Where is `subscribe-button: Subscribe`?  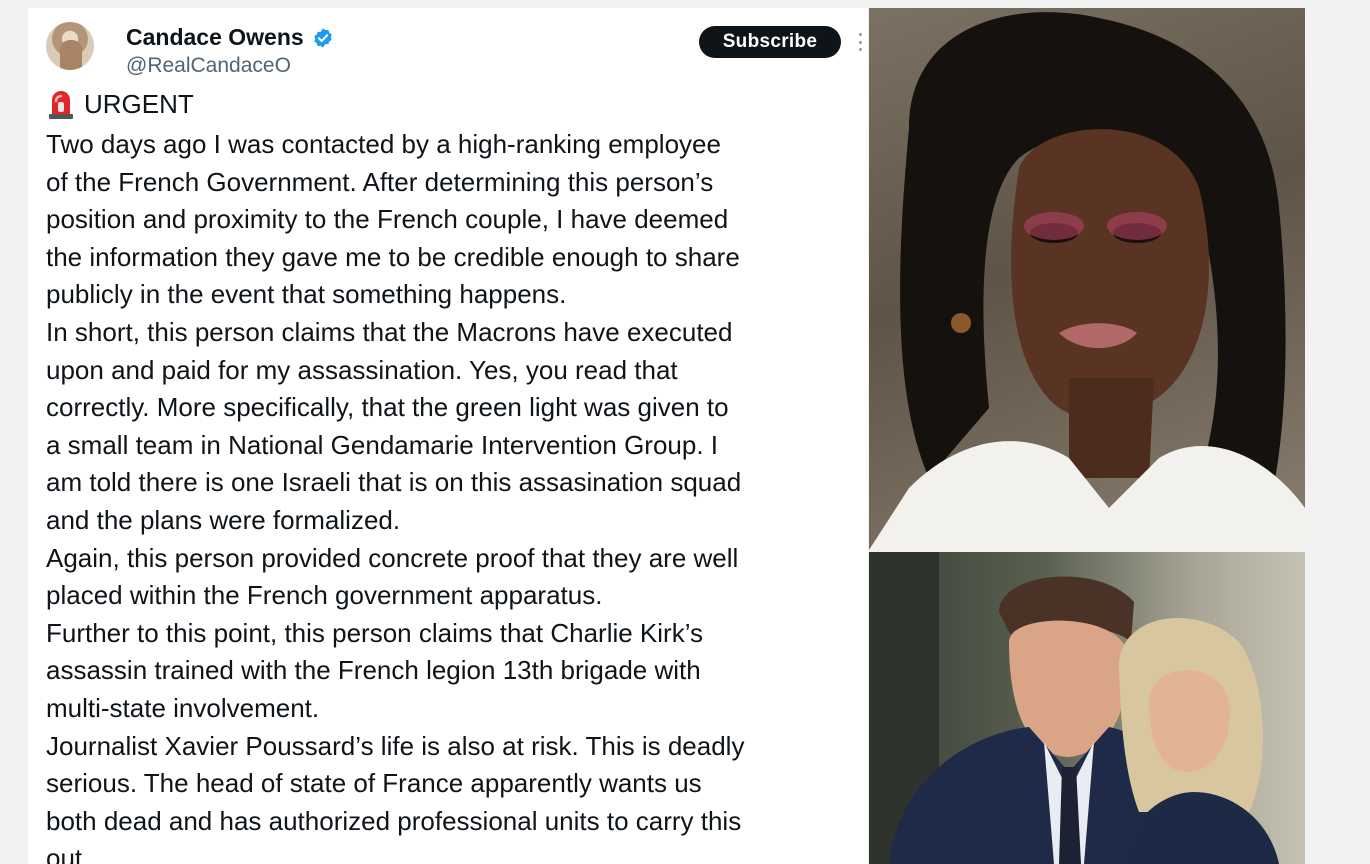
subscribe-button: Subscribe is located at coordinates (770, 42).